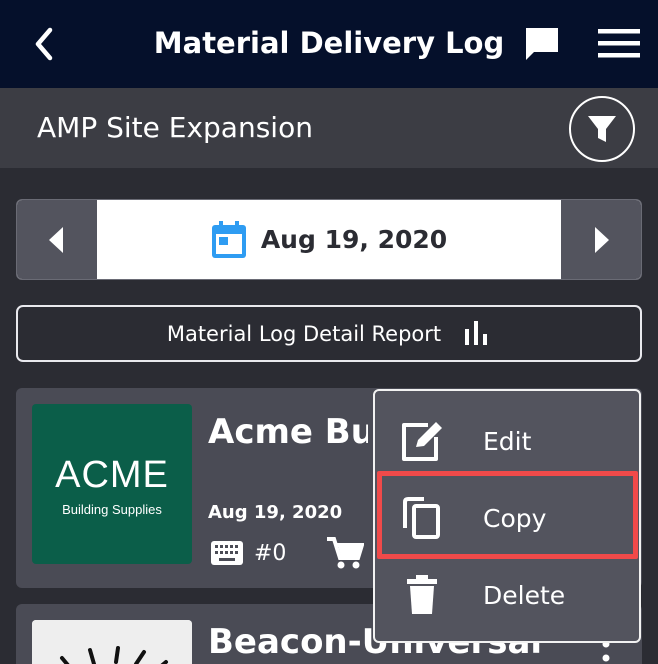  I want to click on project-bar: AMP Site Expansion, so click(329, 128).